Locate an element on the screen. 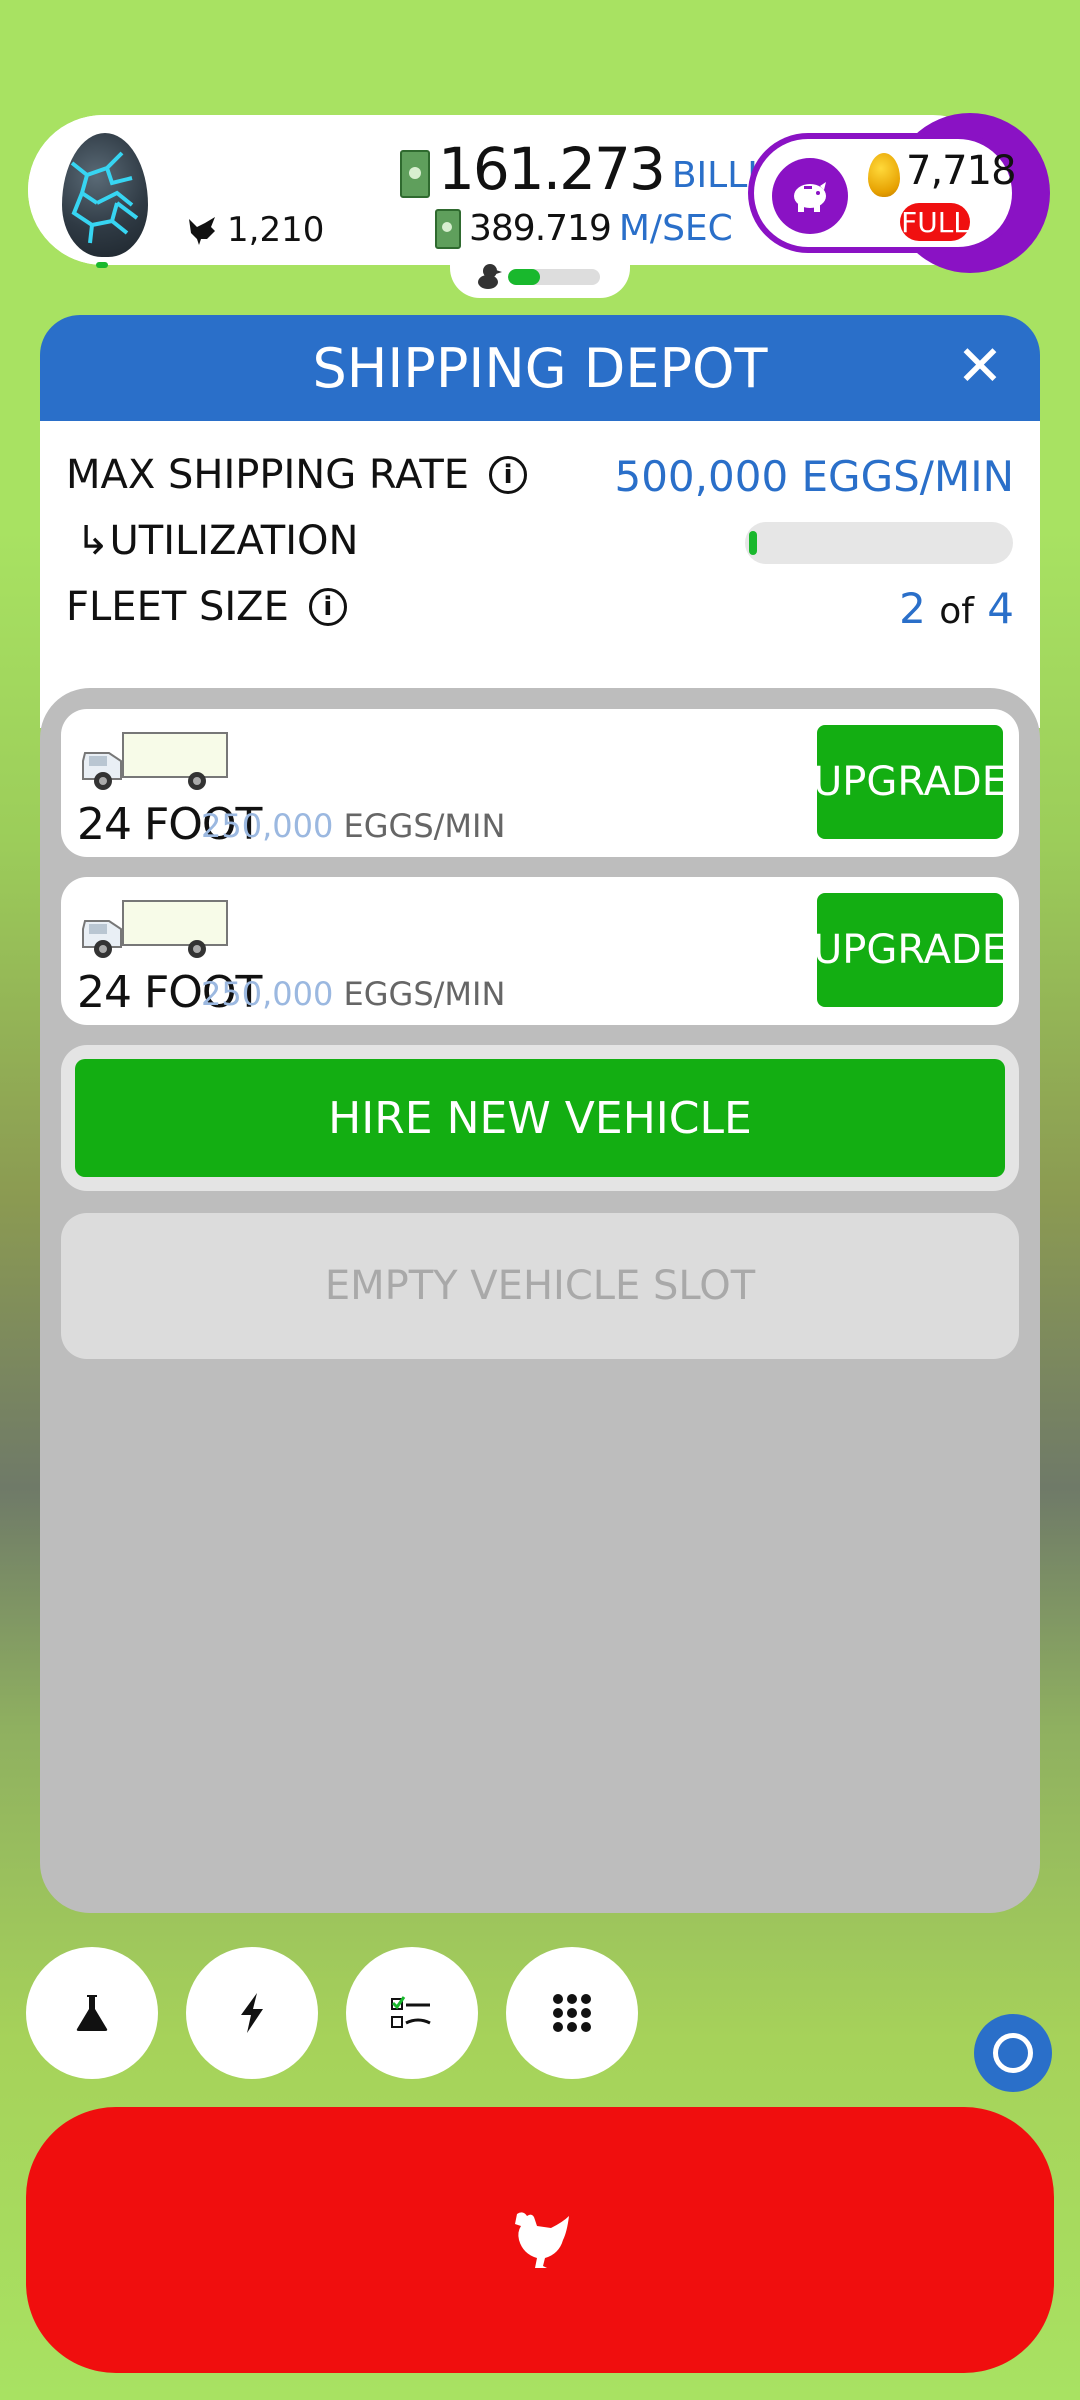  egg-indicator is located at coordinates (102, 265).